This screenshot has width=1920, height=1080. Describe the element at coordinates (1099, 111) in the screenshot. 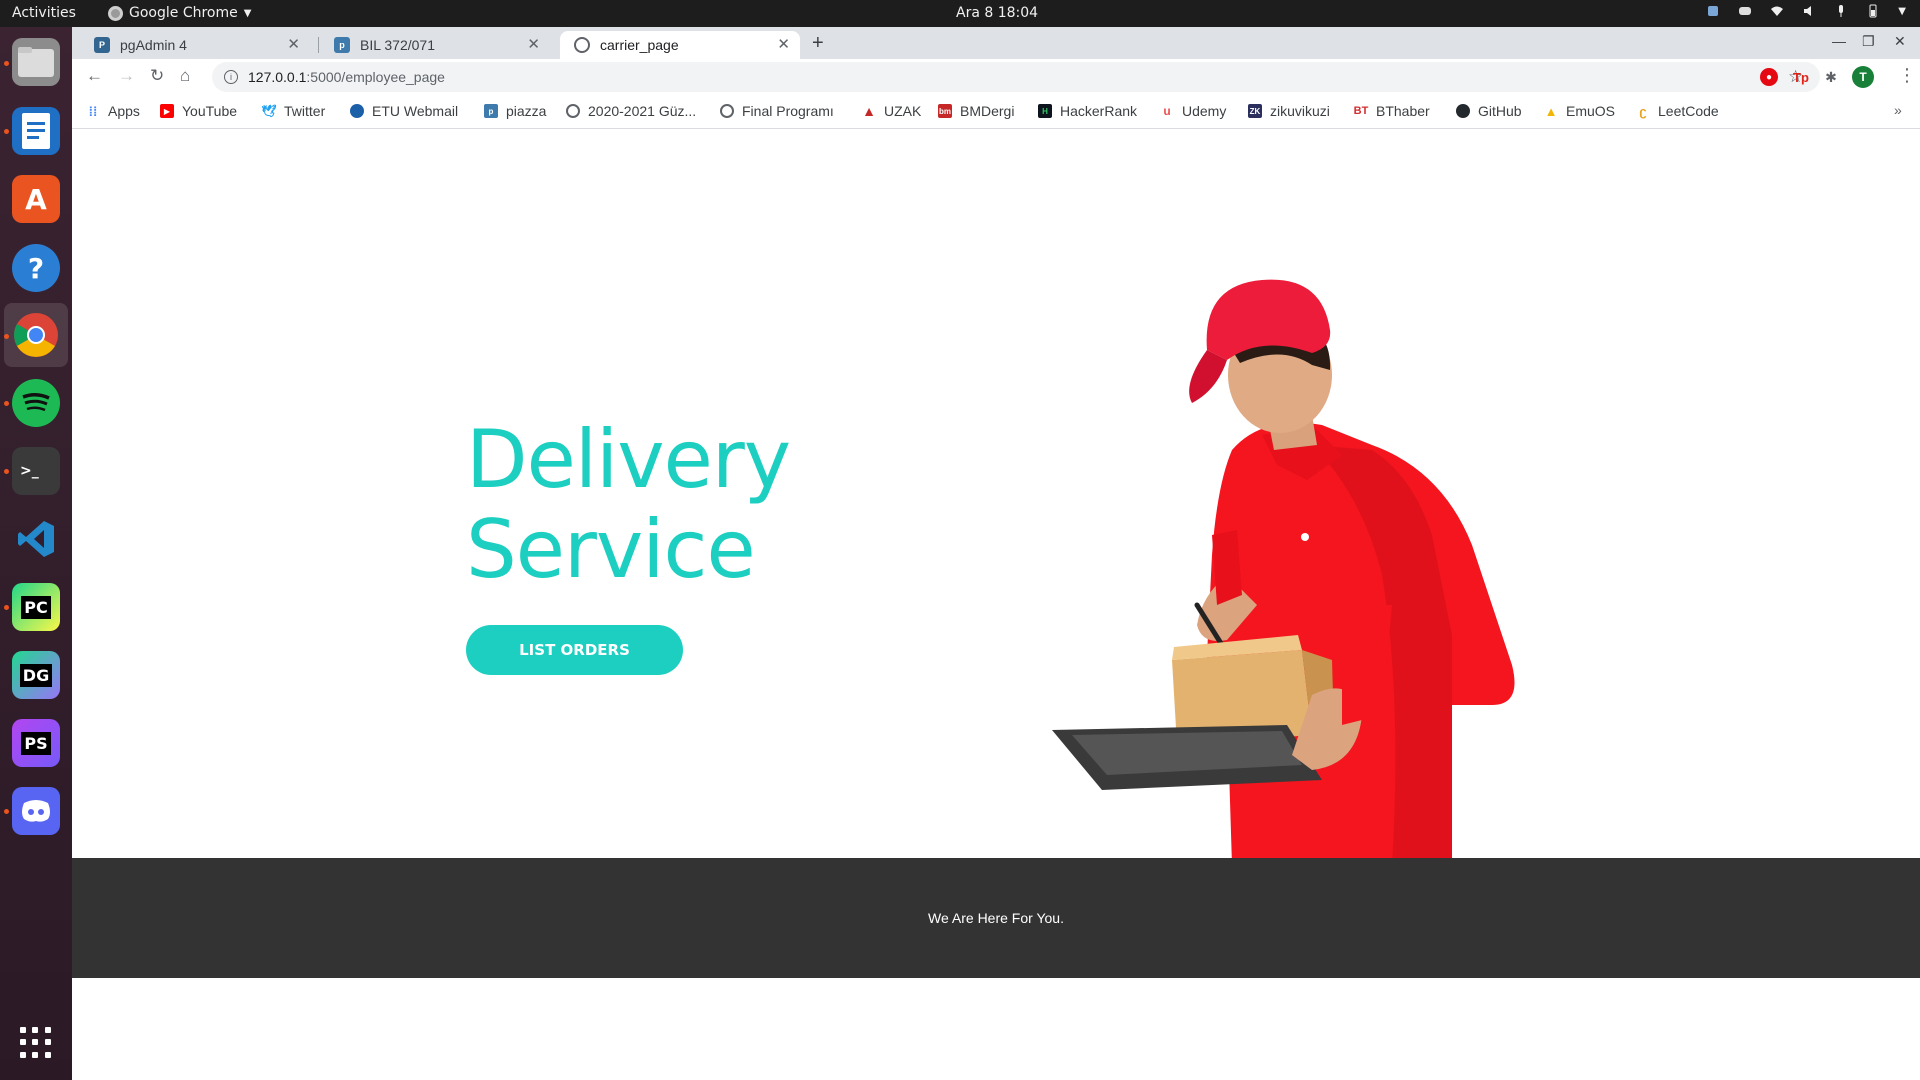

I see `bookmark-label: HackerRank` at that location.